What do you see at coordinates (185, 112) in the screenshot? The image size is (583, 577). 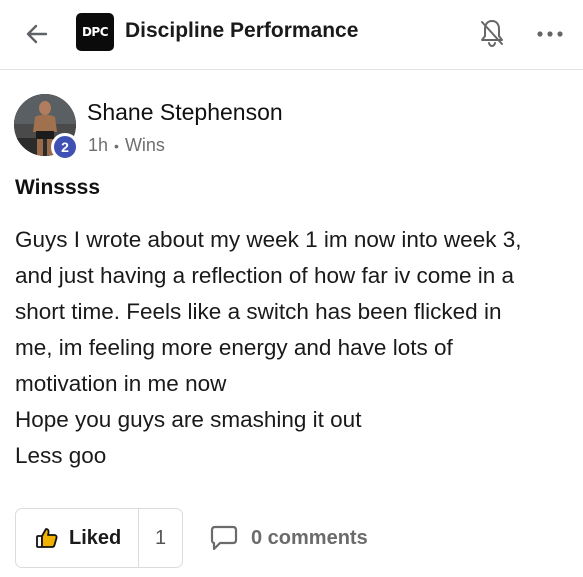 I see `author-name: Shane Stephenson` at bounding box center [185, 112].